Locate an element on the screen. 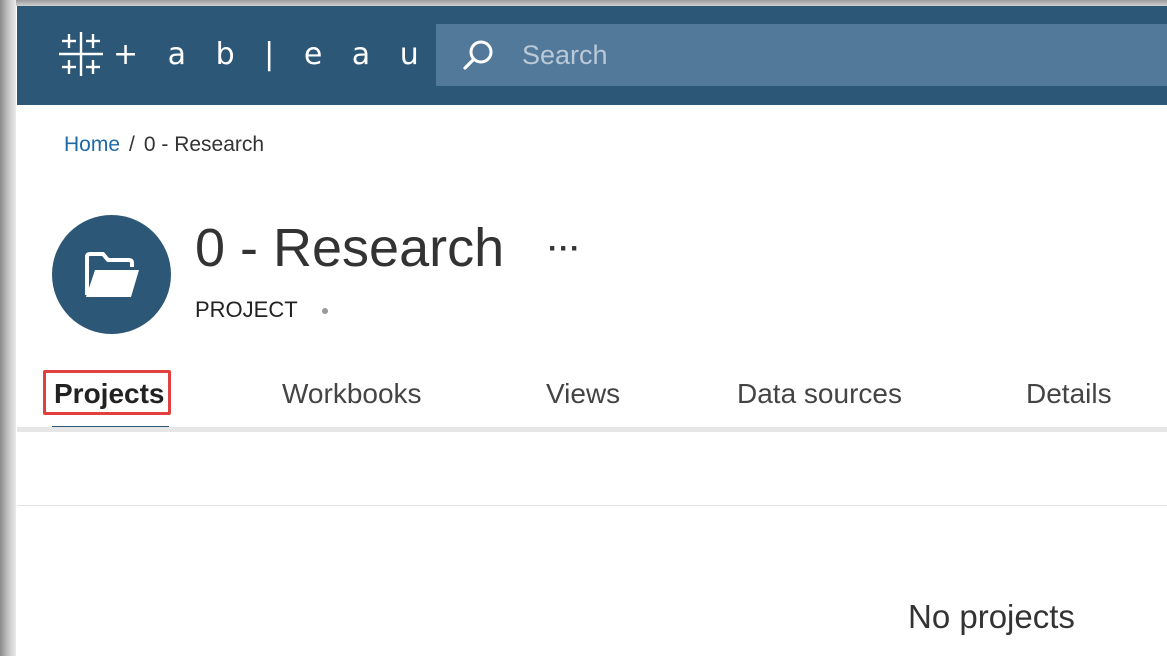  search-bar is located at coordinates (801, 55).